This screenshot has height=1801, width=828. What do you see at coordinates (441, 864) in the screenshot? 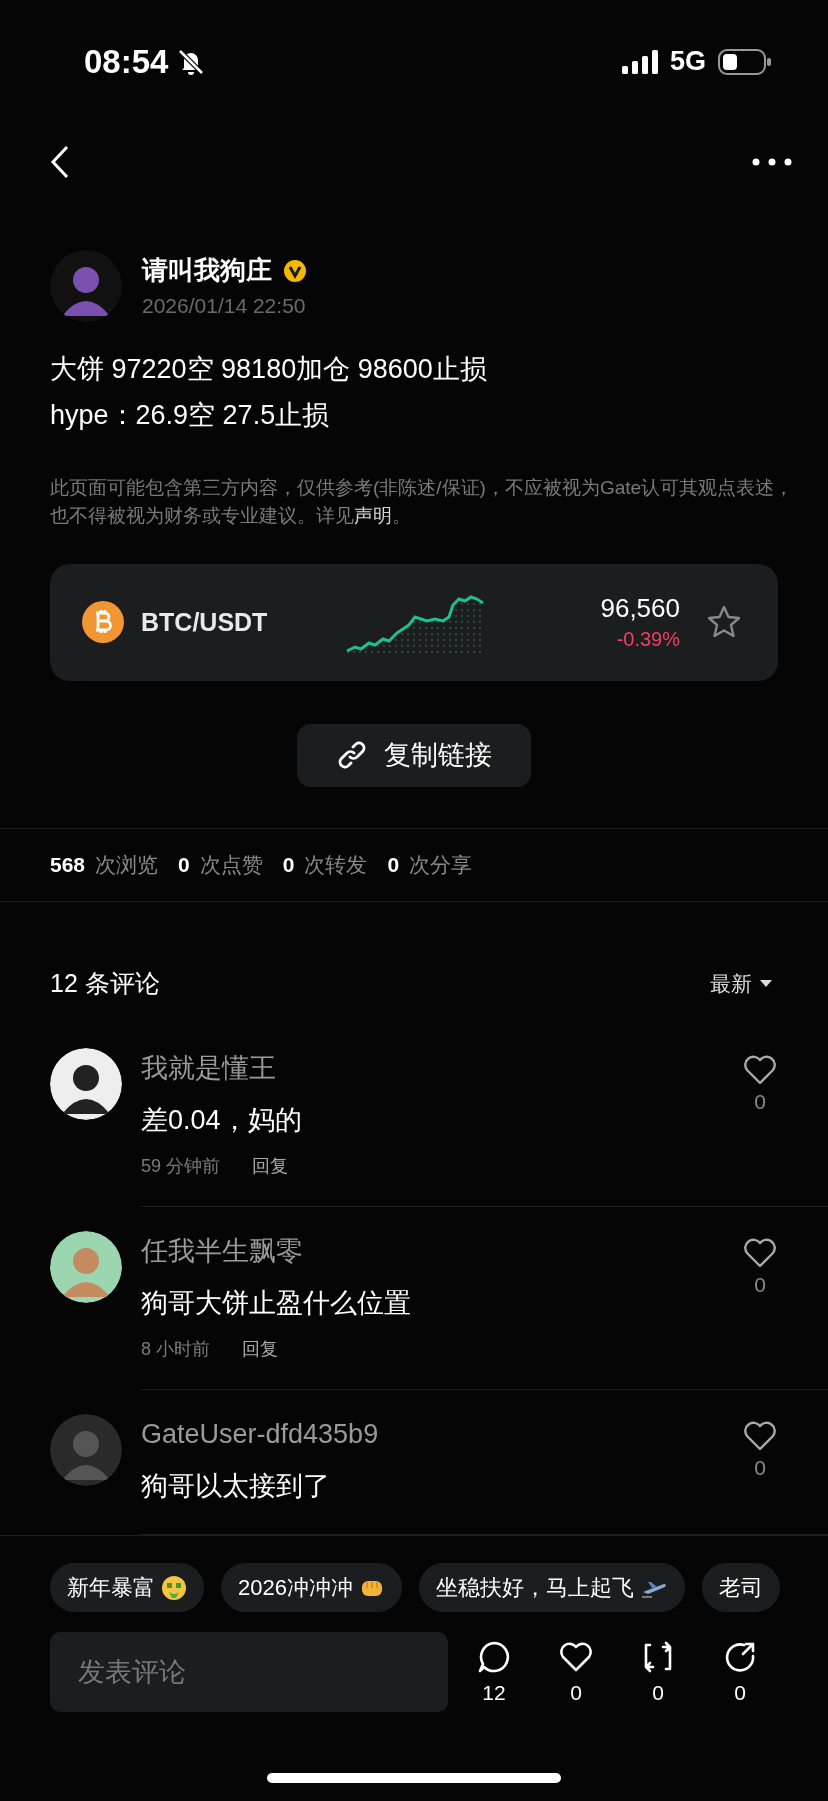
I see `stat-label: 次分享` at bounding box center [441, 864].